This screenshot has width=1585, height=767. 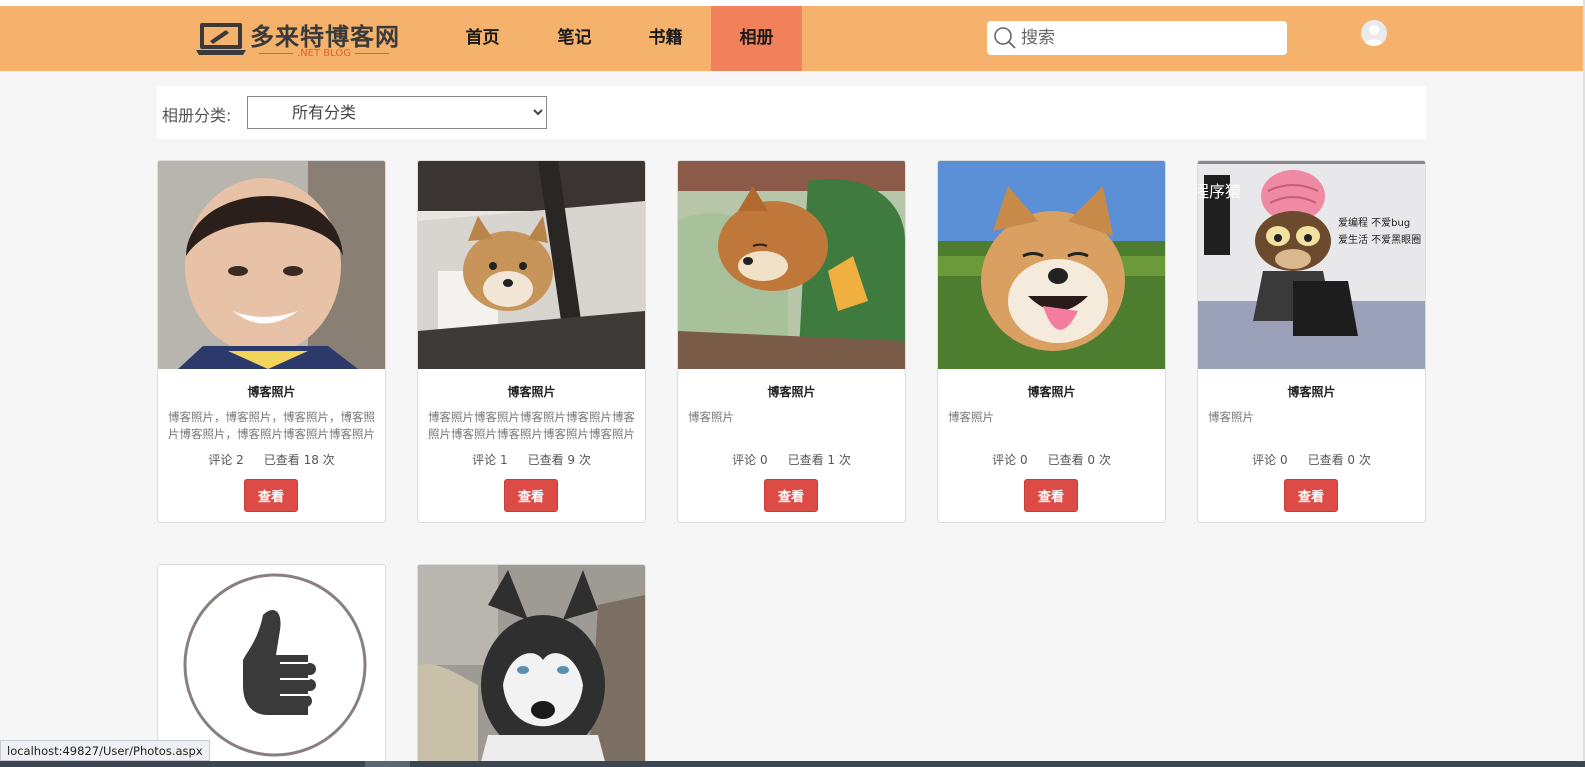 I want to click on search-box, so click(x=1137, y=38).